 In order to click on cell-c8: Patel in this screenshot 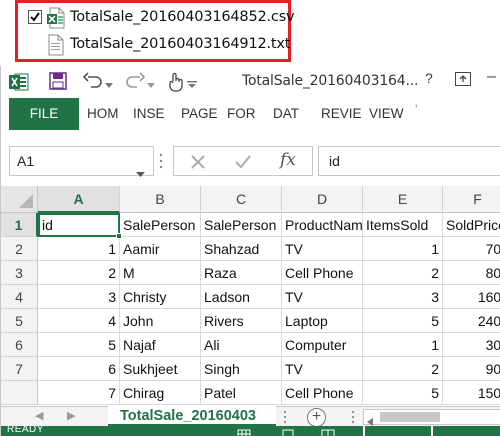, I will do `click(241, 393)`.